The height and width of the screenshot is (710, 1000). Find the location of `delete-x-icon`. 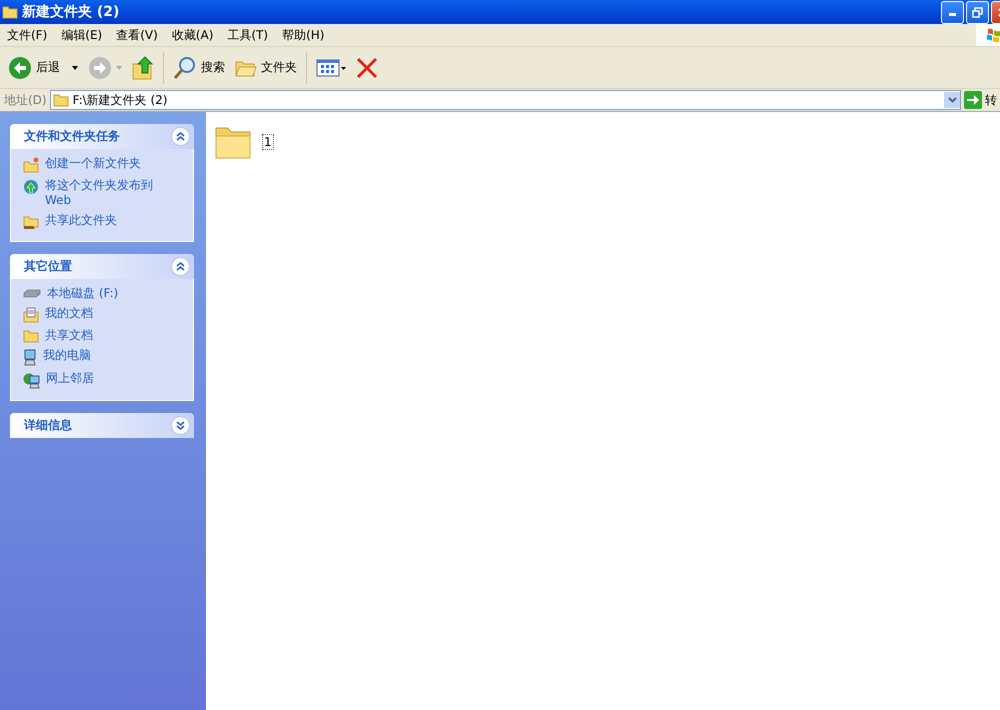

delete-x-icon is located at coordinates (367, 67).